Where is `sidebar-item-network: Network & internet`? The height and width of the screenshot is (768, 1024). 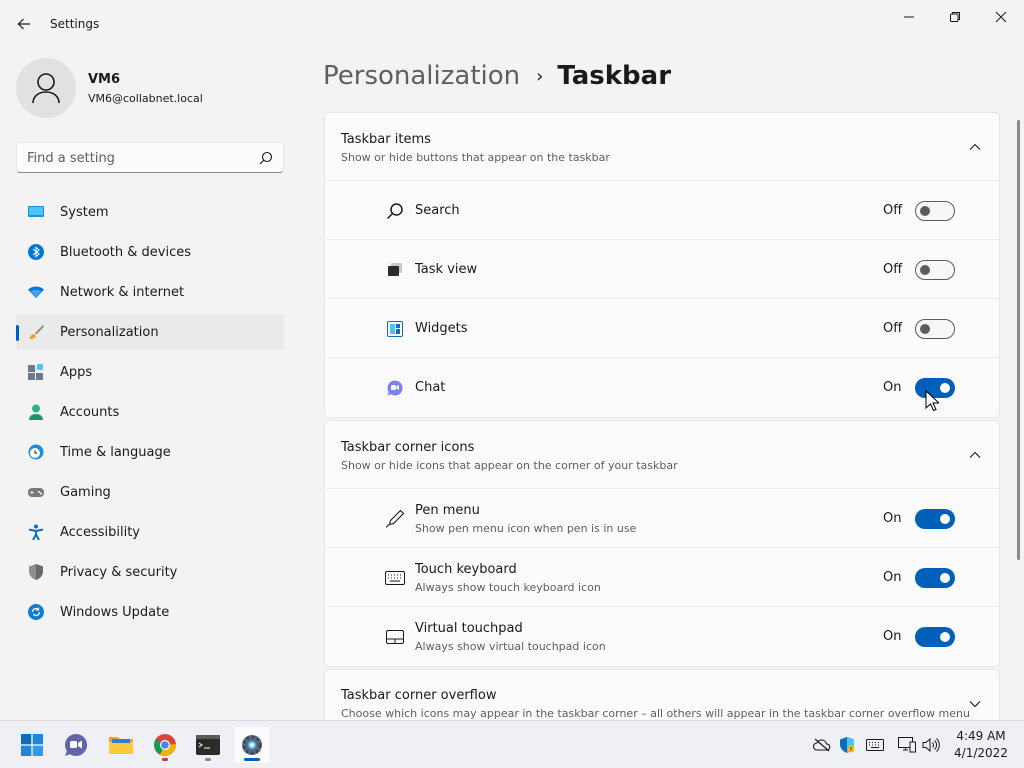 sidebar-item-network: Network & internet is located at coordinates (150, 292).